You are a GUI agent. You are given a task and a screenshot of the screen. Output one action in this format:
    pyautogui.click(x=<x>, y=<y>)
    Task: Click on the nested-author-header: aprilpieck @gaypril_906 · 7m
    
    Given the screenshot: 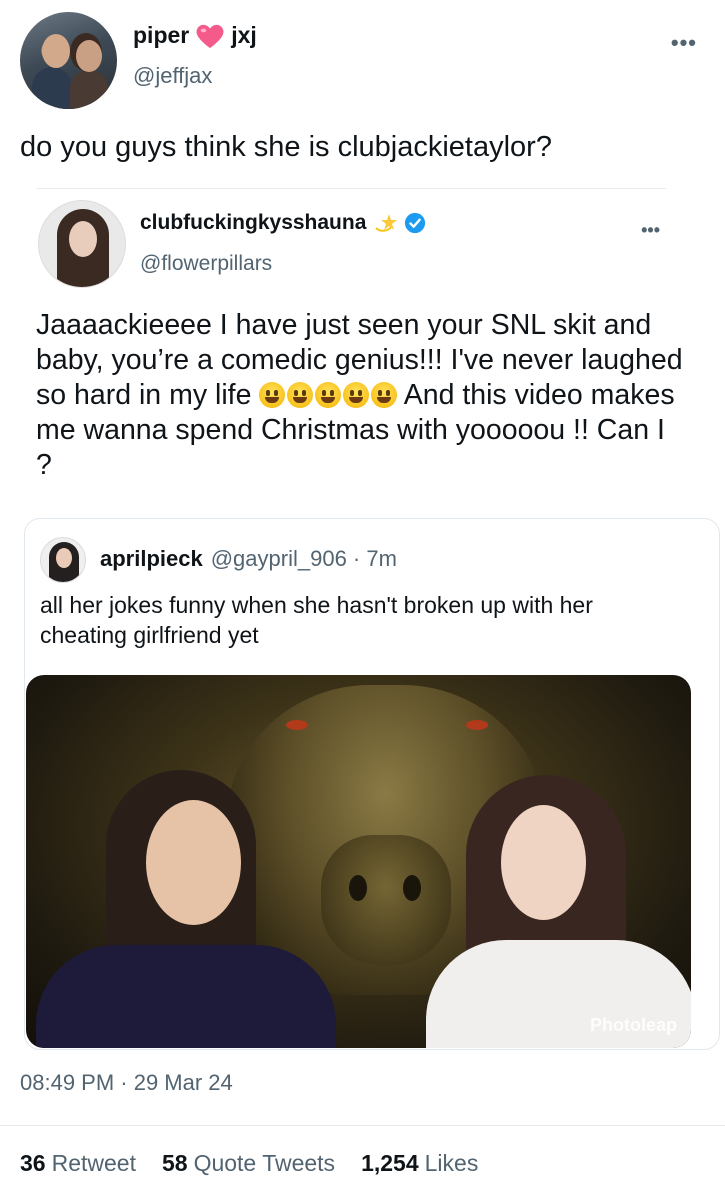 What is the action you would take?
    pyautogui.click(x=248, y=559)
    